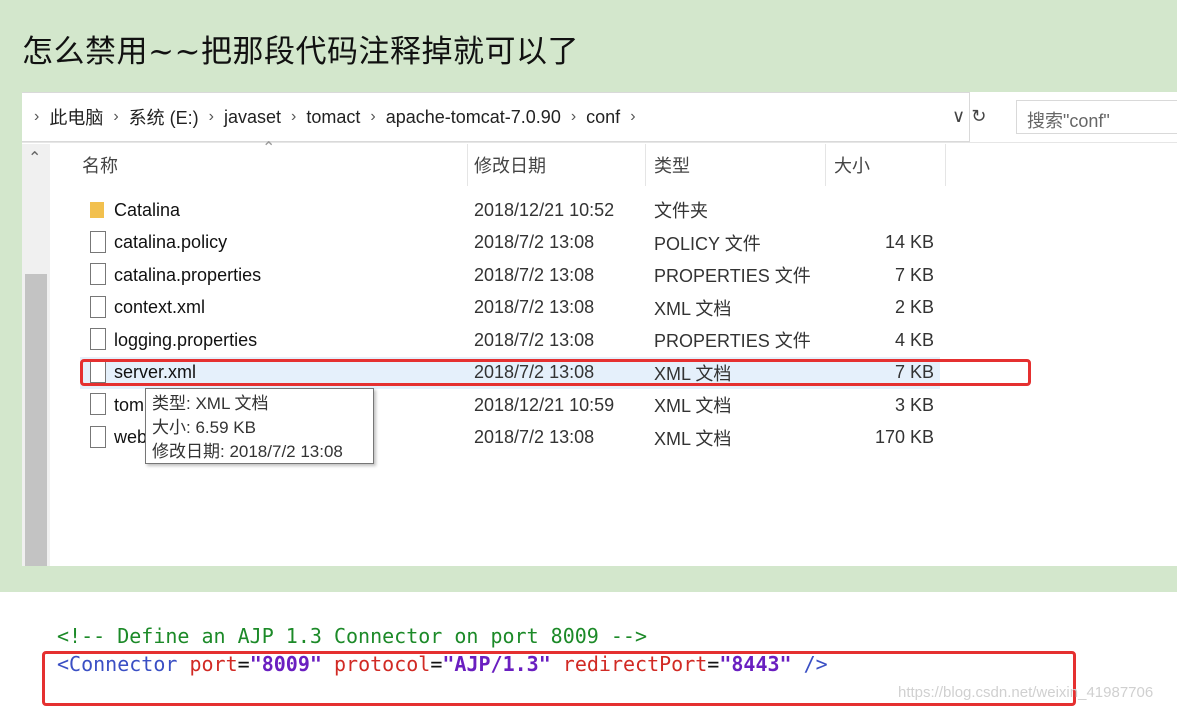 The width and height of the screenshot is (1177, 712). I want to click on breadcrumb-end: ›, so click(632, 117).